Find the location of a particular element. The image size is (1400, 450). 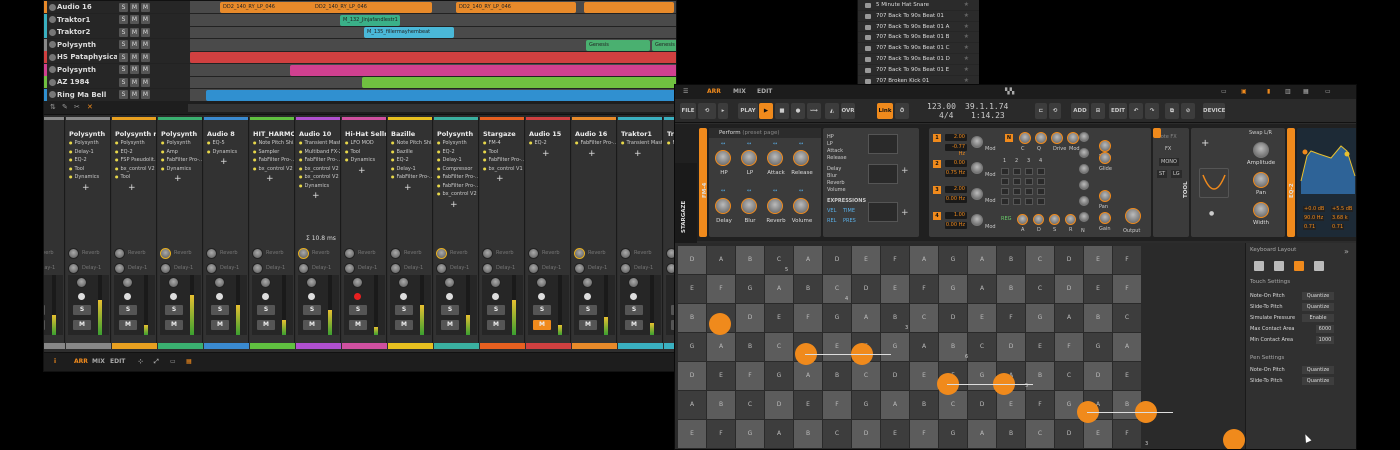

tab-arr: ARR is located at coordinates (714, 91).